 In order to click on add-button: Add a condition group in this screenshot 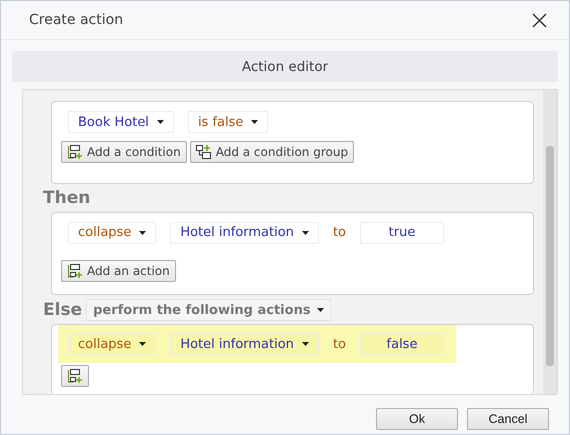, I will do `click(272, 152)`.